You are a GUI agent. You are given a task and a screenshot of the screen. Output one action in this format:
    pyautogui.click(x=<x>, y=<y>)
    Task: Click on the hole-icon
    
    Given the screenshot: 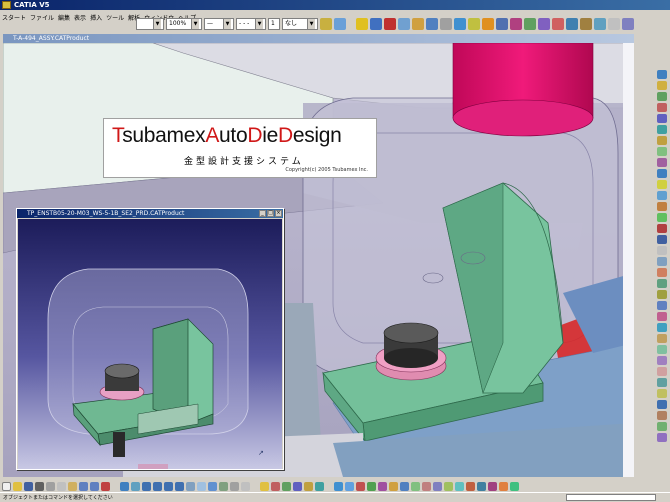 What is the action you would take?
    pyautogui.click(x=662, y=118)
    